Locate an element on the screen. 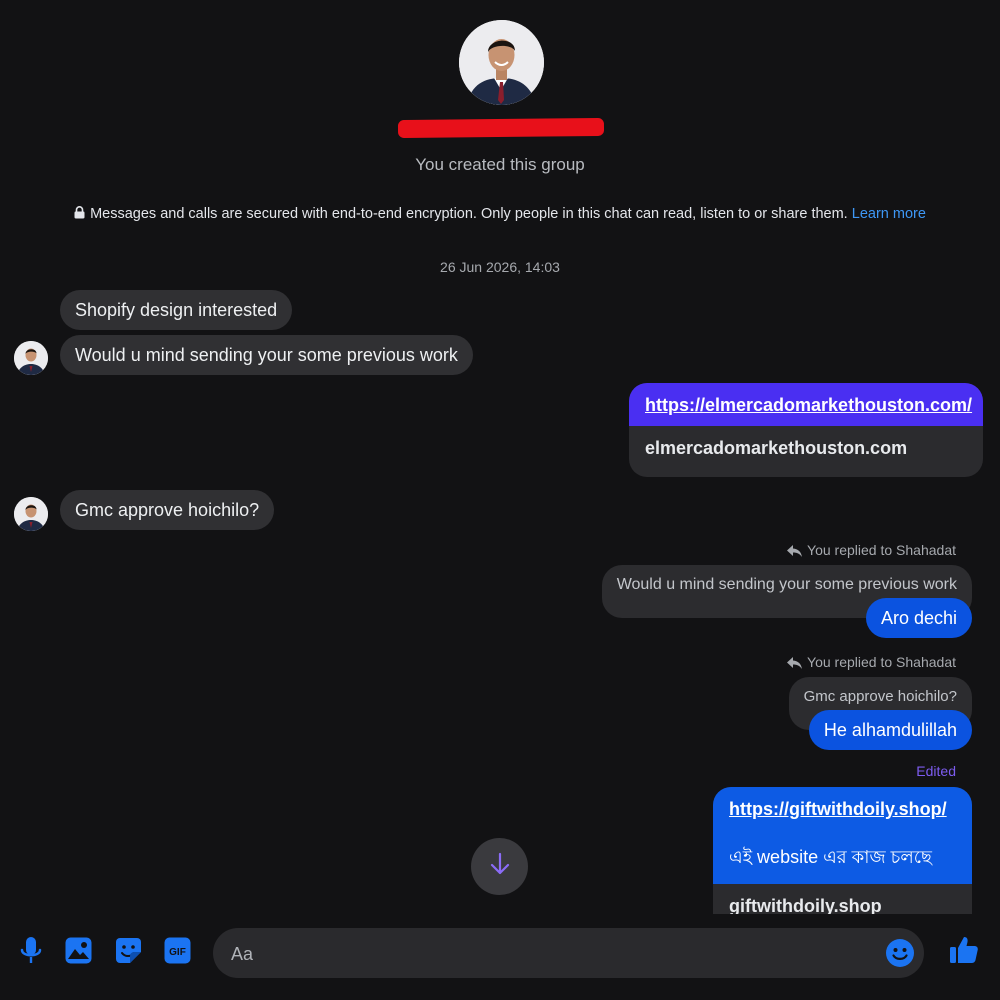 The width and height of the screenshot is (1000, 1000). gif-button: GIF is located at coordinates (177, 953).